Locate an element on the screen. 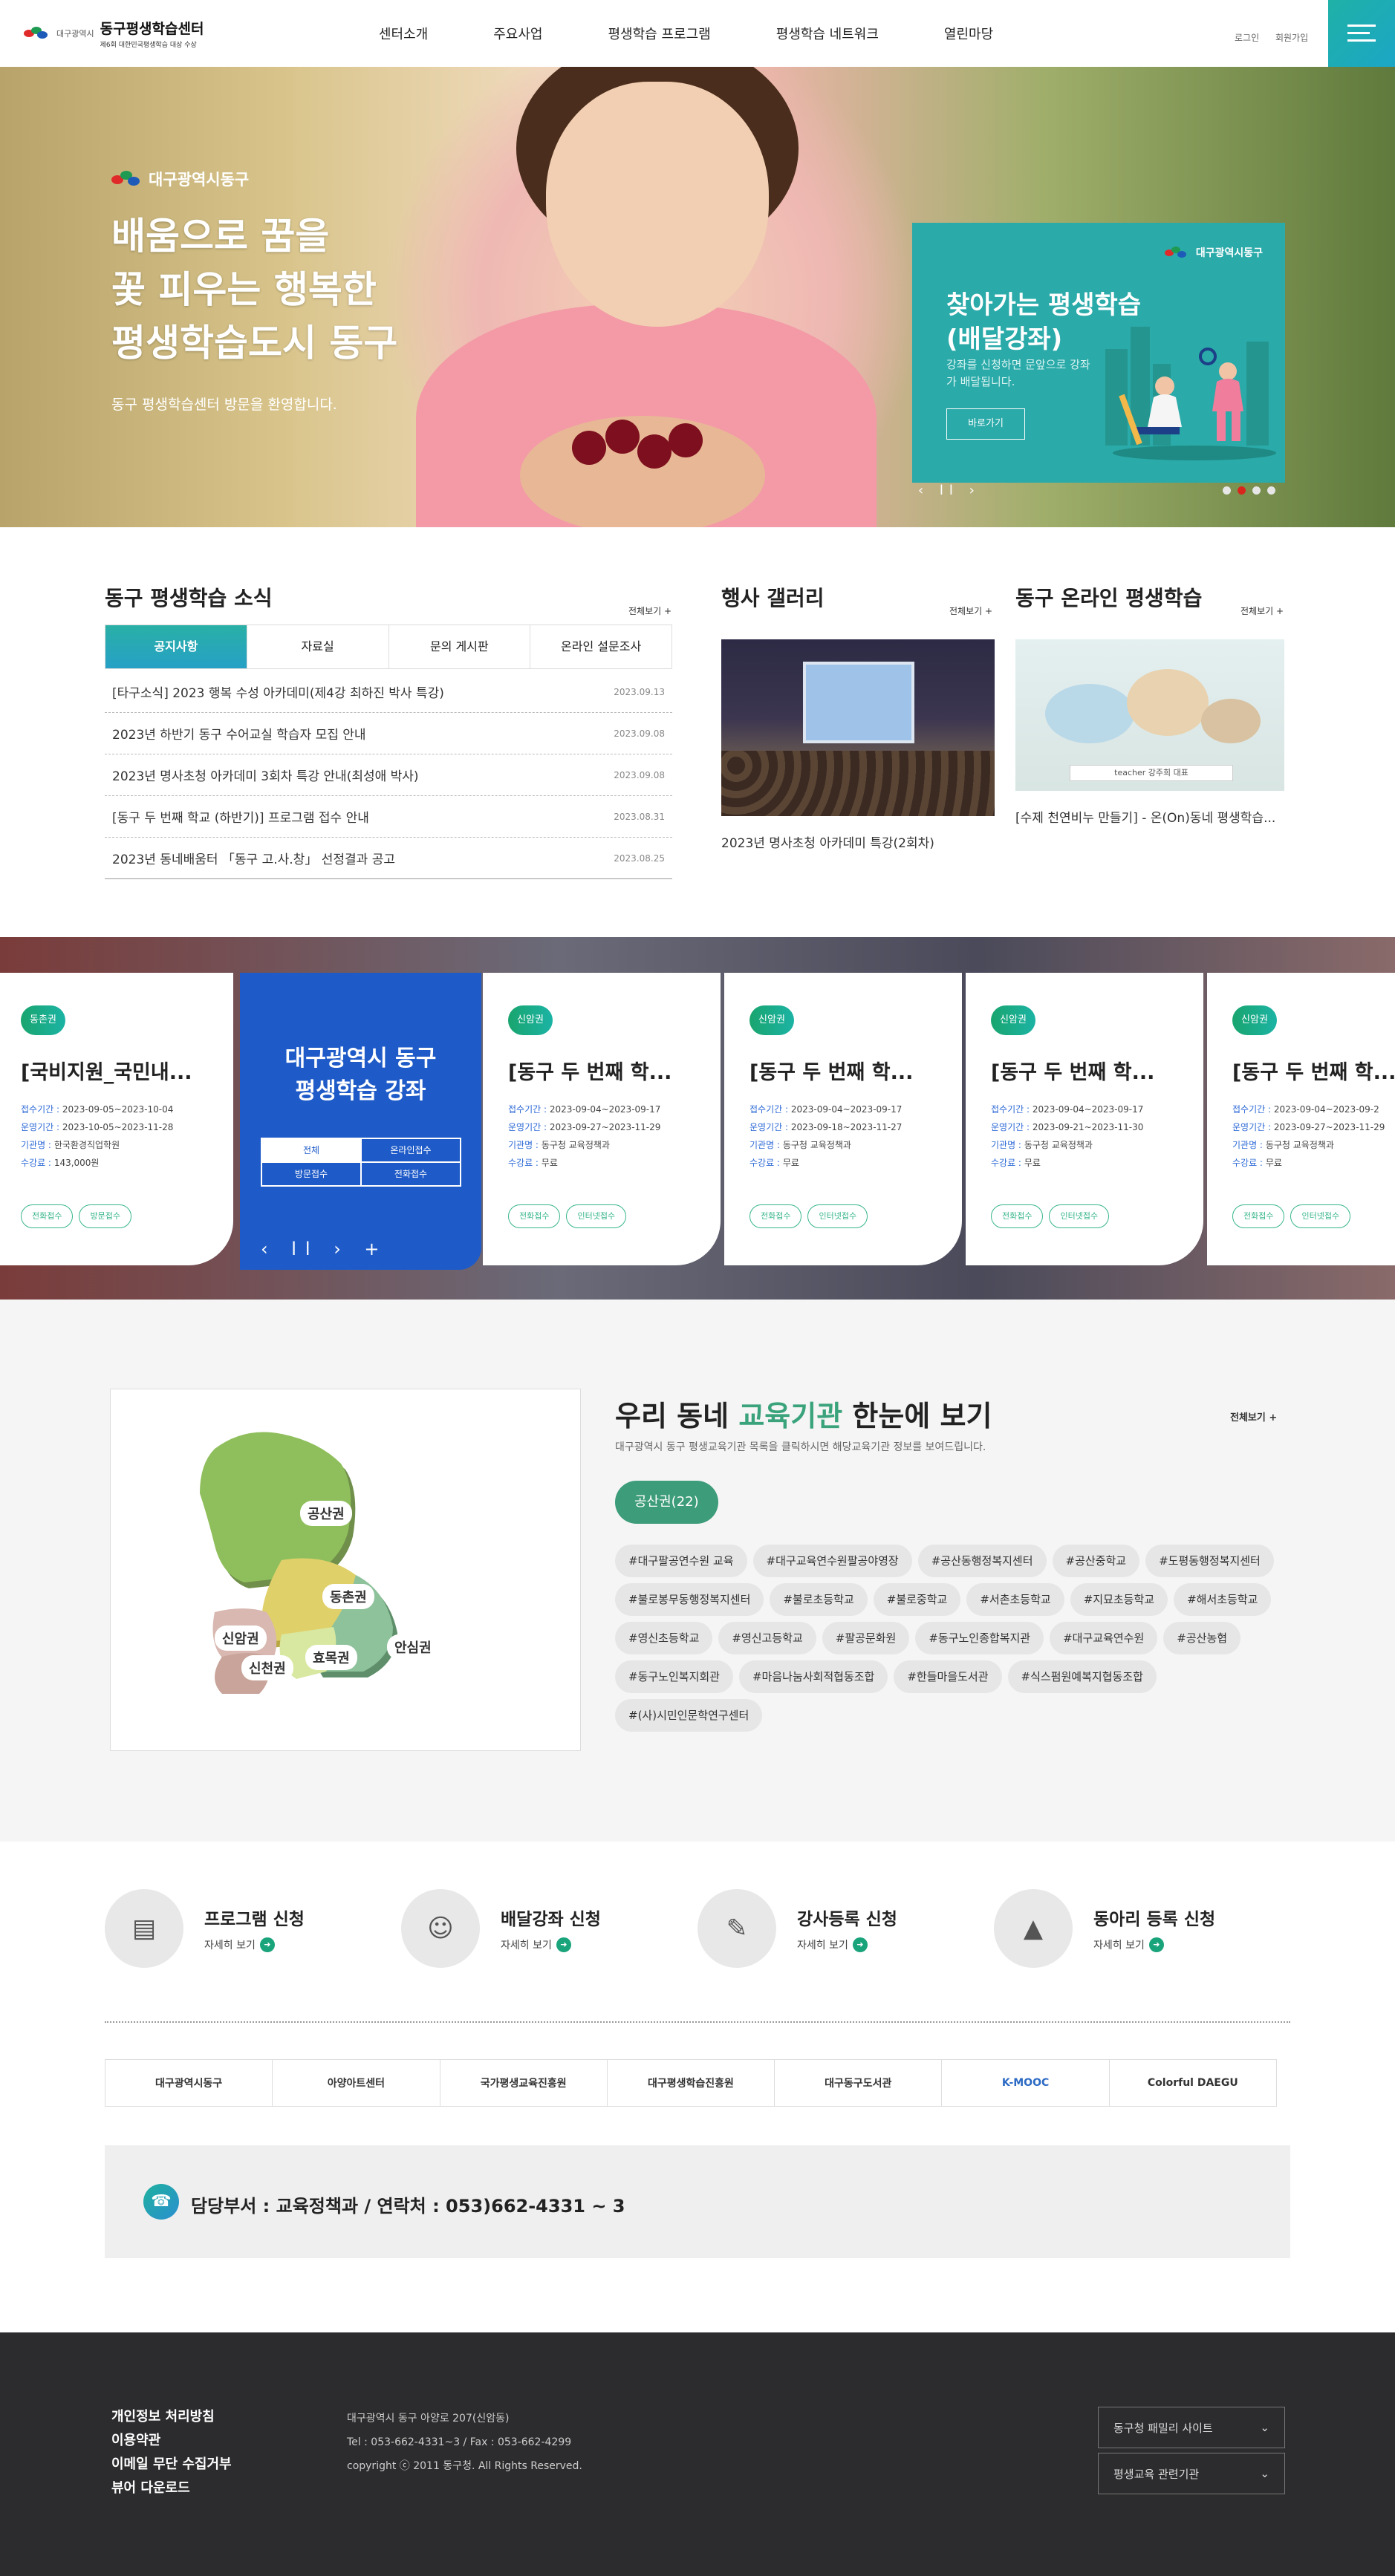 The height and width of the screenshot is (2576, 1395). map-more-link: 전체보기 + is located at coordinates (1253, 1416).